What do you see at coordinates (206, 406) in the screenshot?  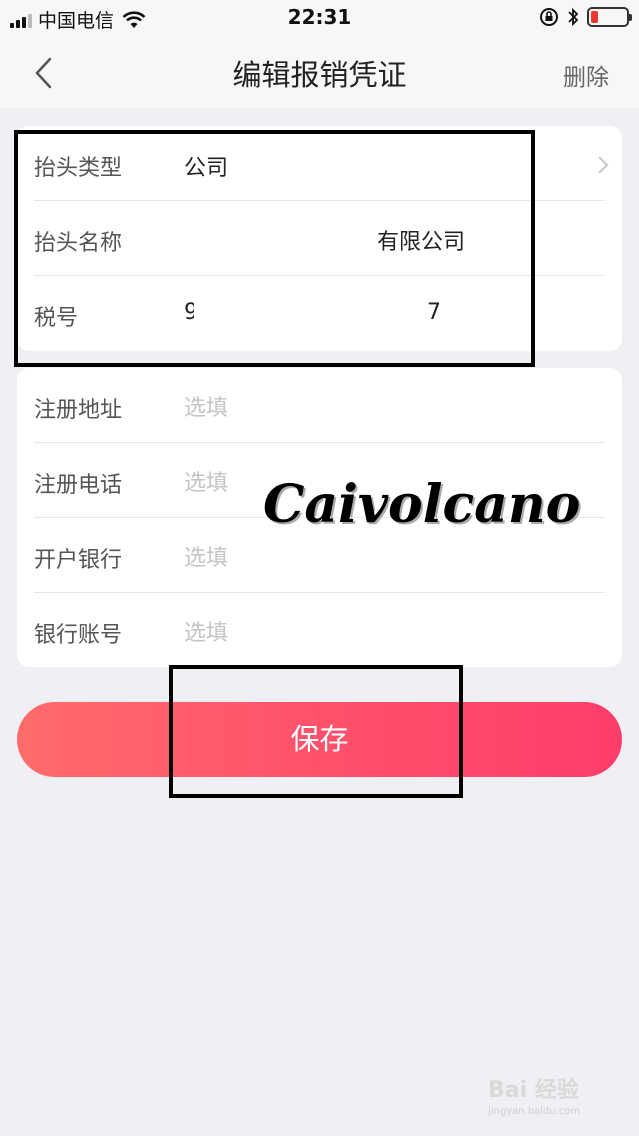 I see `registered-address-input: 选填` at bounding box center [206, 406].